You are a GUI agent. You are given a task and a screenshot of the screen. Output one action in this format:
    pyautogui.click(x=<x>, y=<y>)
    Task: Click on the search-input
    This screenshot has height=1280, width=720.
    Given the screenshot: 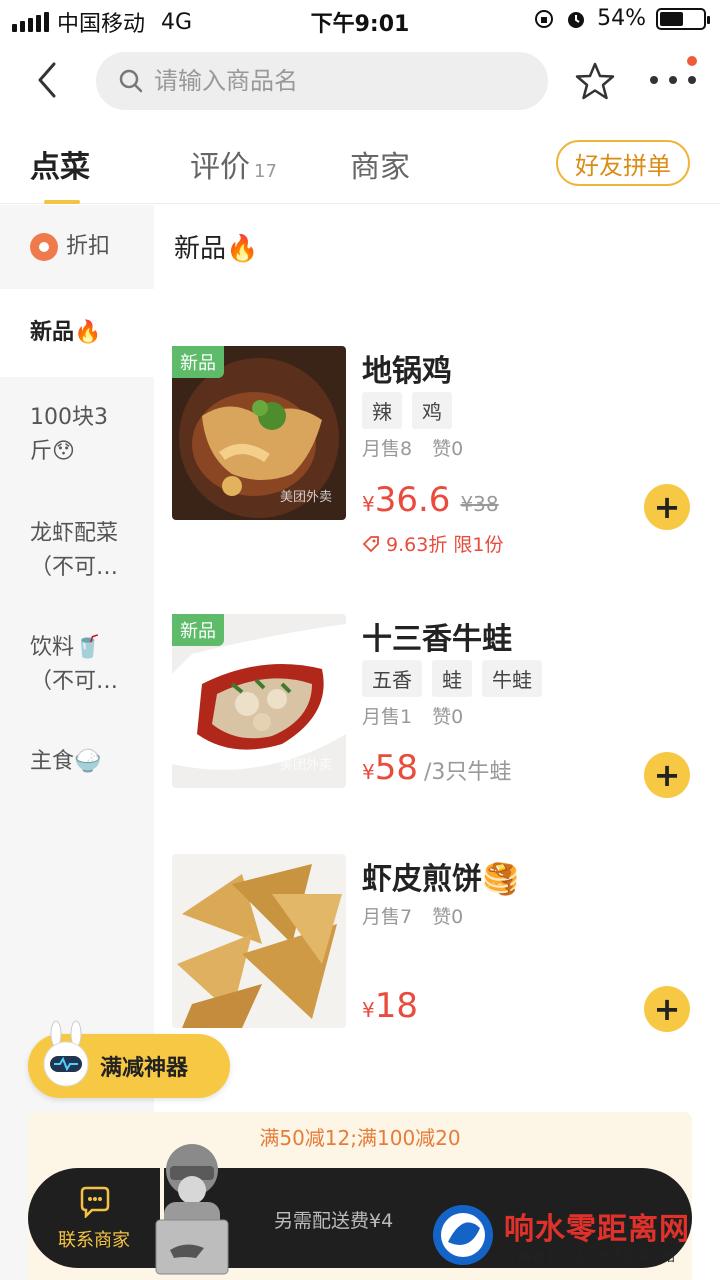 What is the action you would take?
    pyautogui.click(x=332, y=81)
    